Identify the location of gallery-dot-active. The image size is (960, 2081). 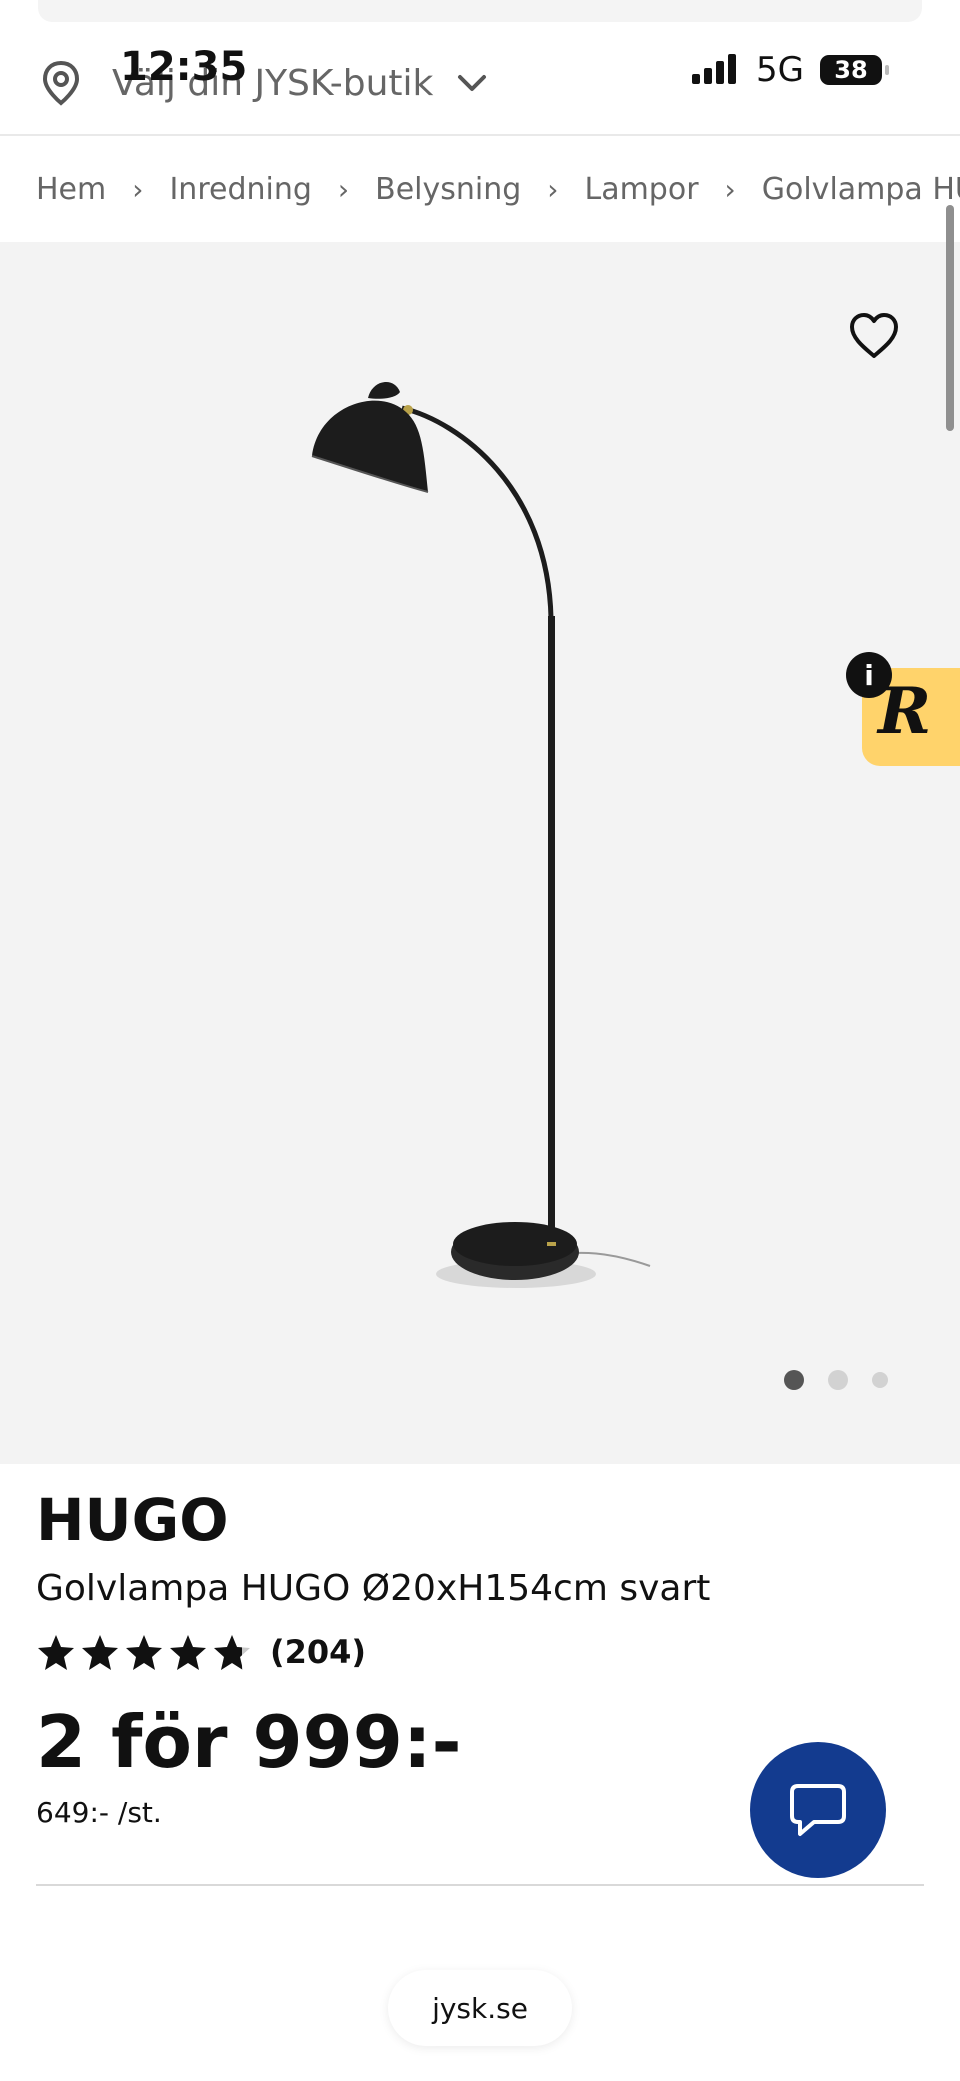
(794, 1380).